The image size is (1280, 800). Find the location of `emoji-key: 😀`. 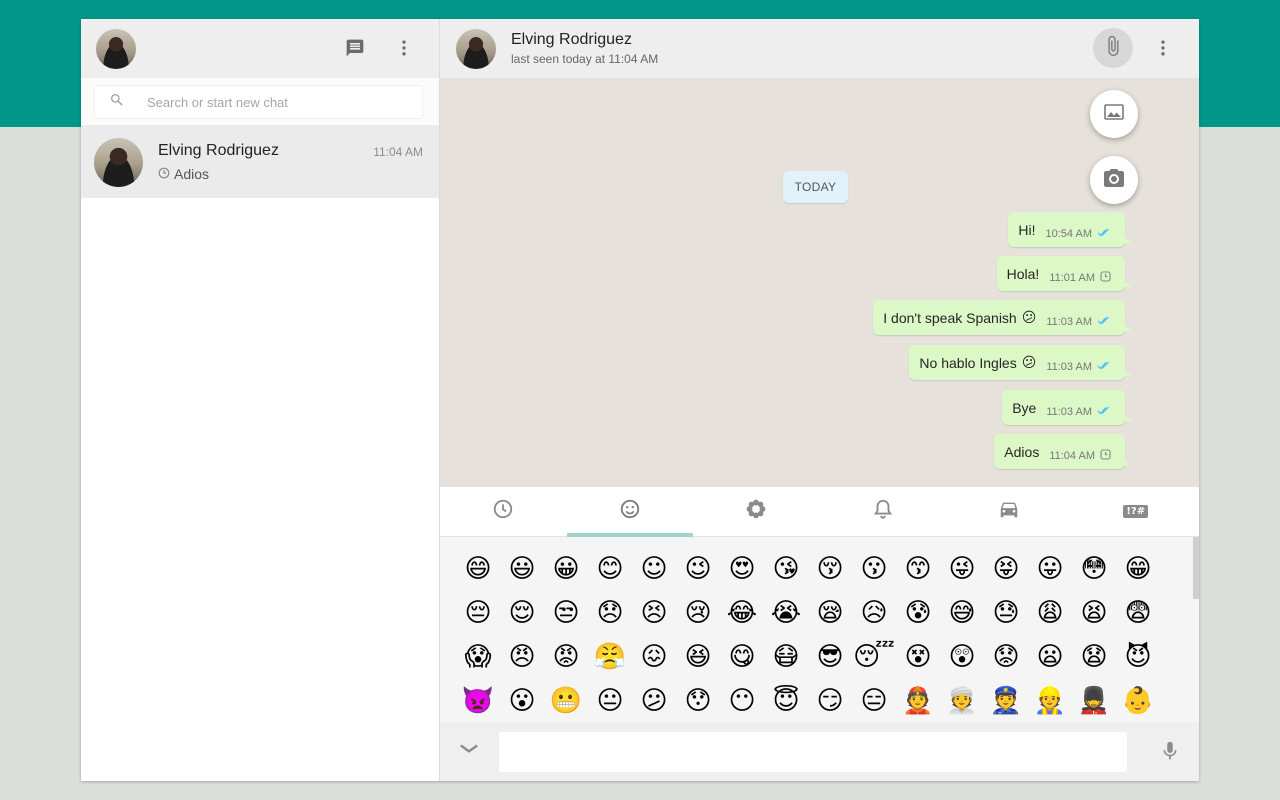

emoji-key: 😀 is located at coordinates (566, 569).